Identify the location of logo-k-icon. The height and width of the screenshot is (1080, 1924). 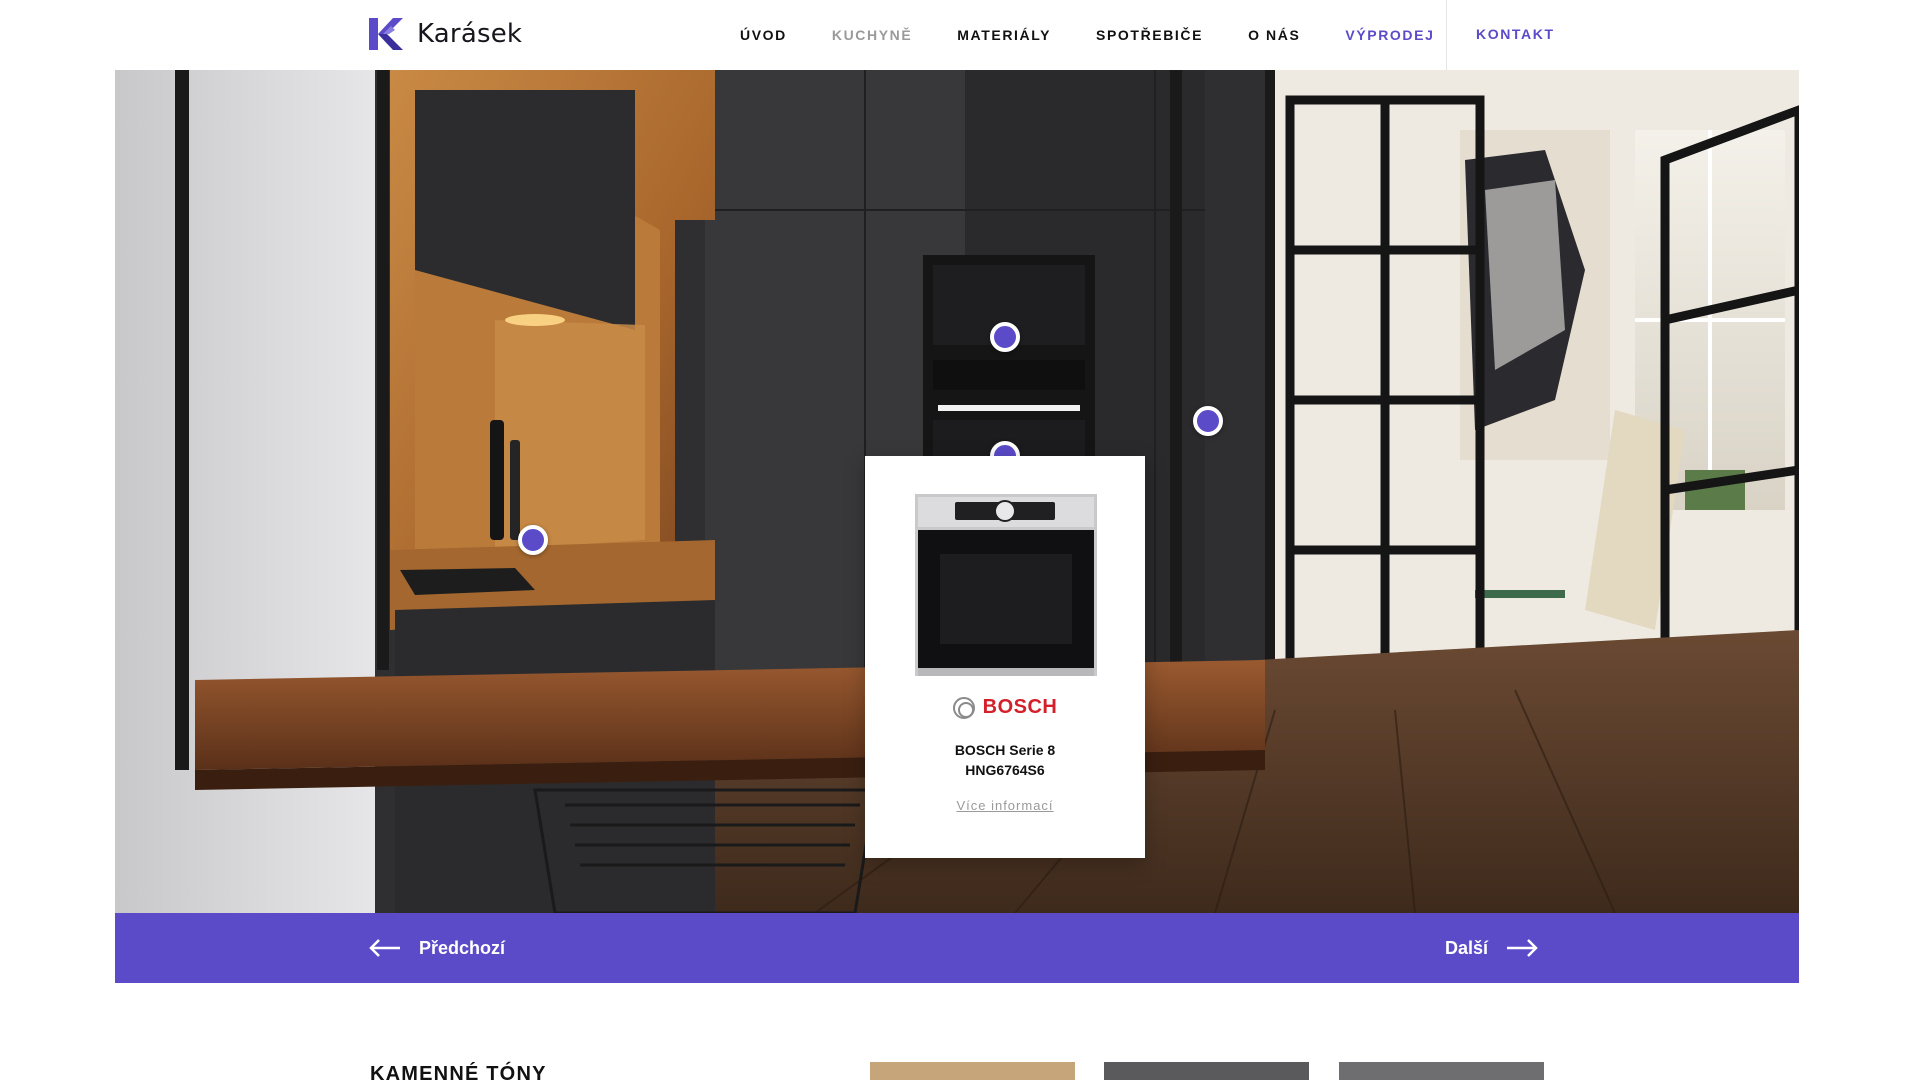
(386, 34).